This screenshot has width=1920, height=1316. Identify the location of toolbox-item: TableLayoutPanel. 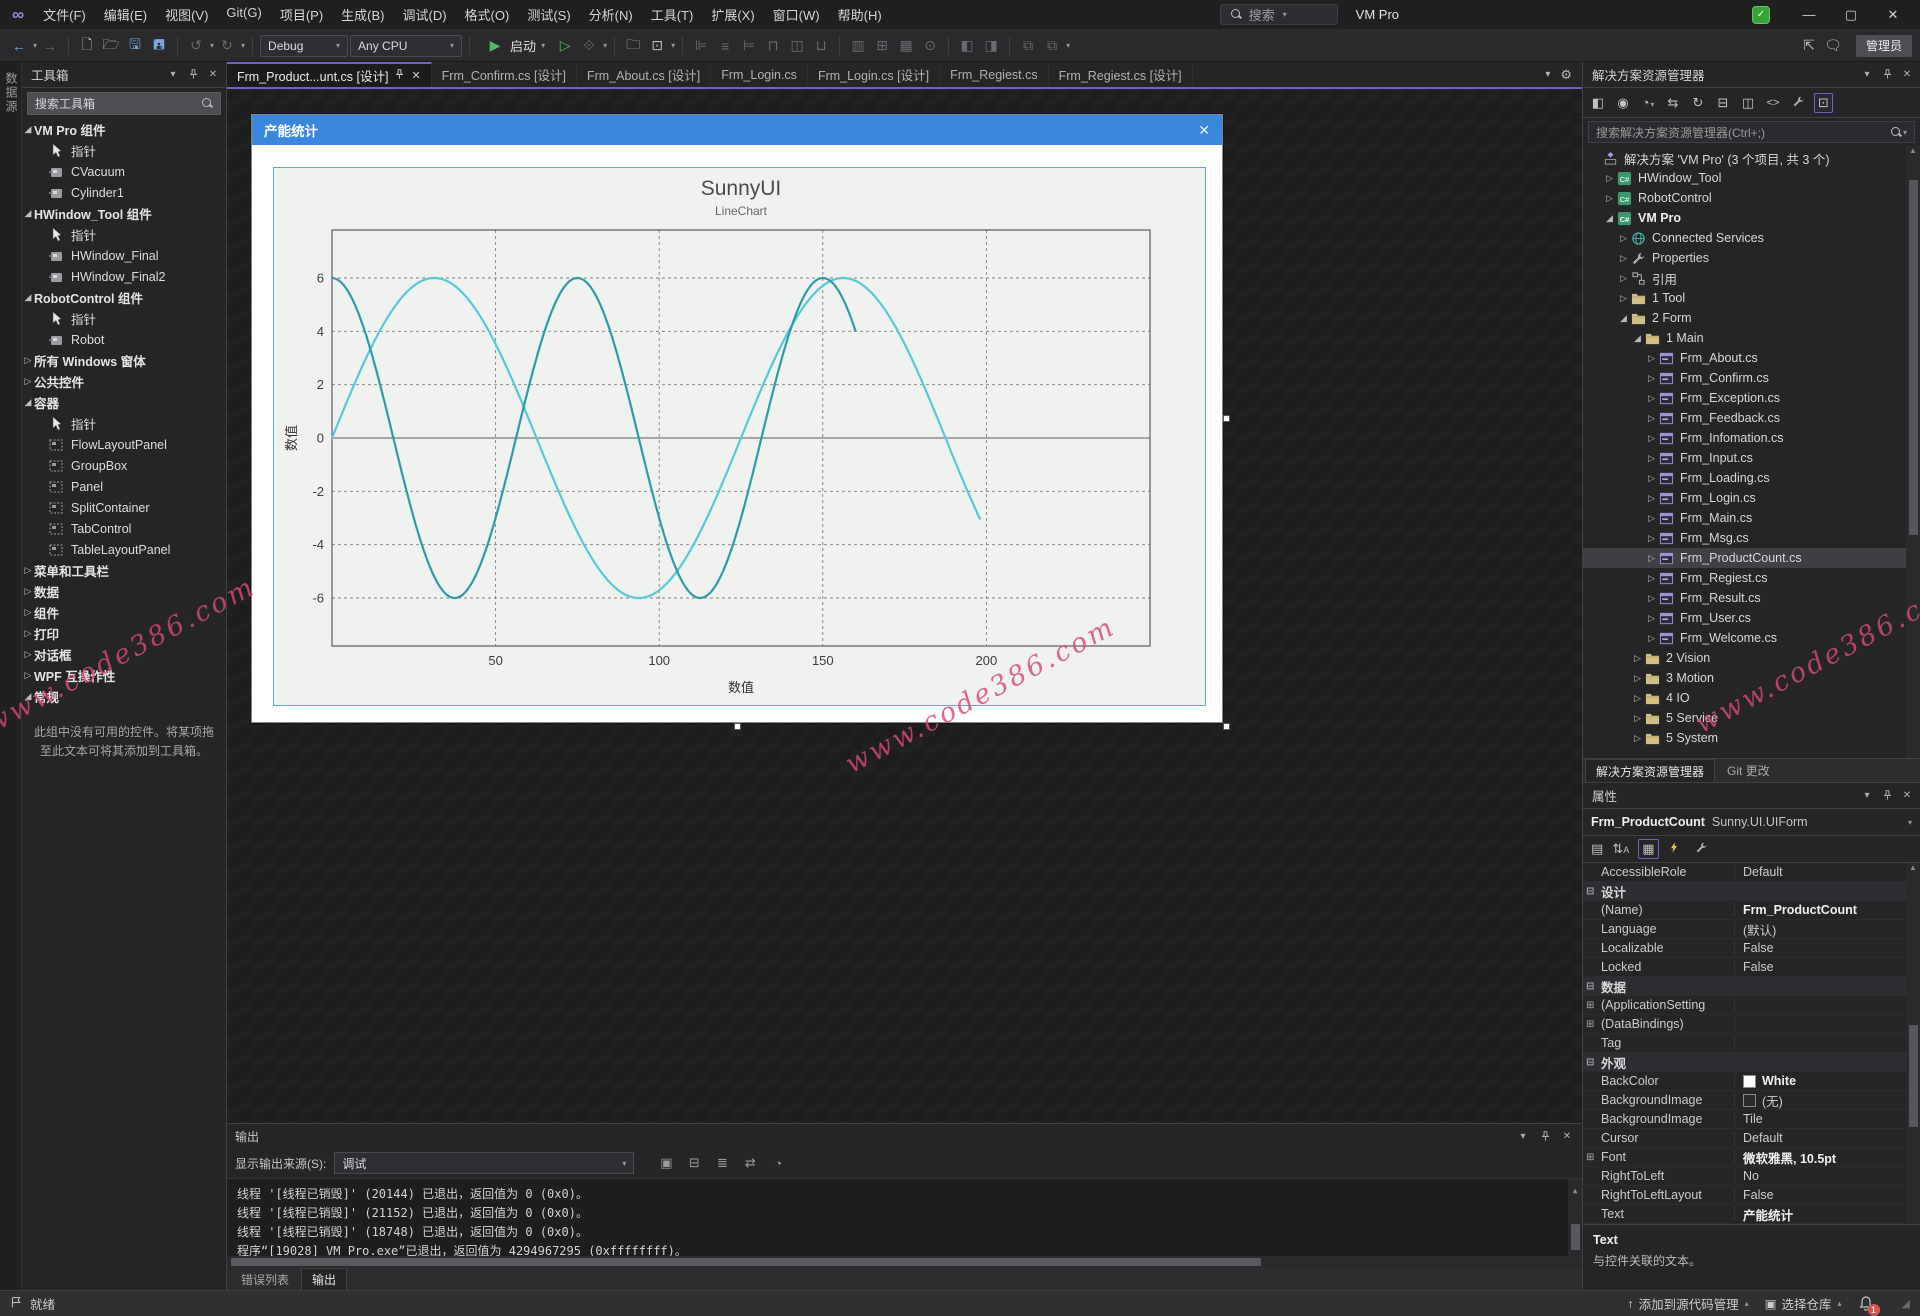
(124, 549).